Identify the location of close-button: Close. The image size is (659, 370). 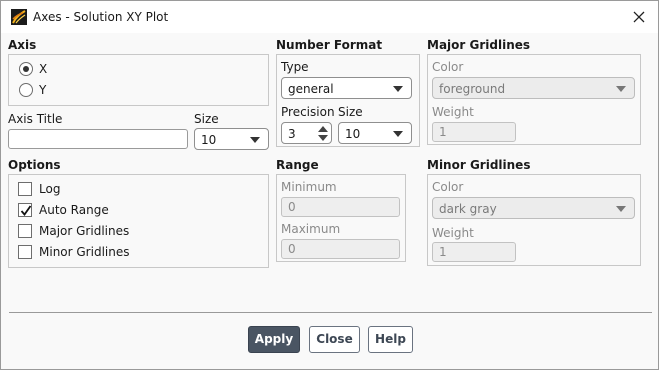
(334, 339).